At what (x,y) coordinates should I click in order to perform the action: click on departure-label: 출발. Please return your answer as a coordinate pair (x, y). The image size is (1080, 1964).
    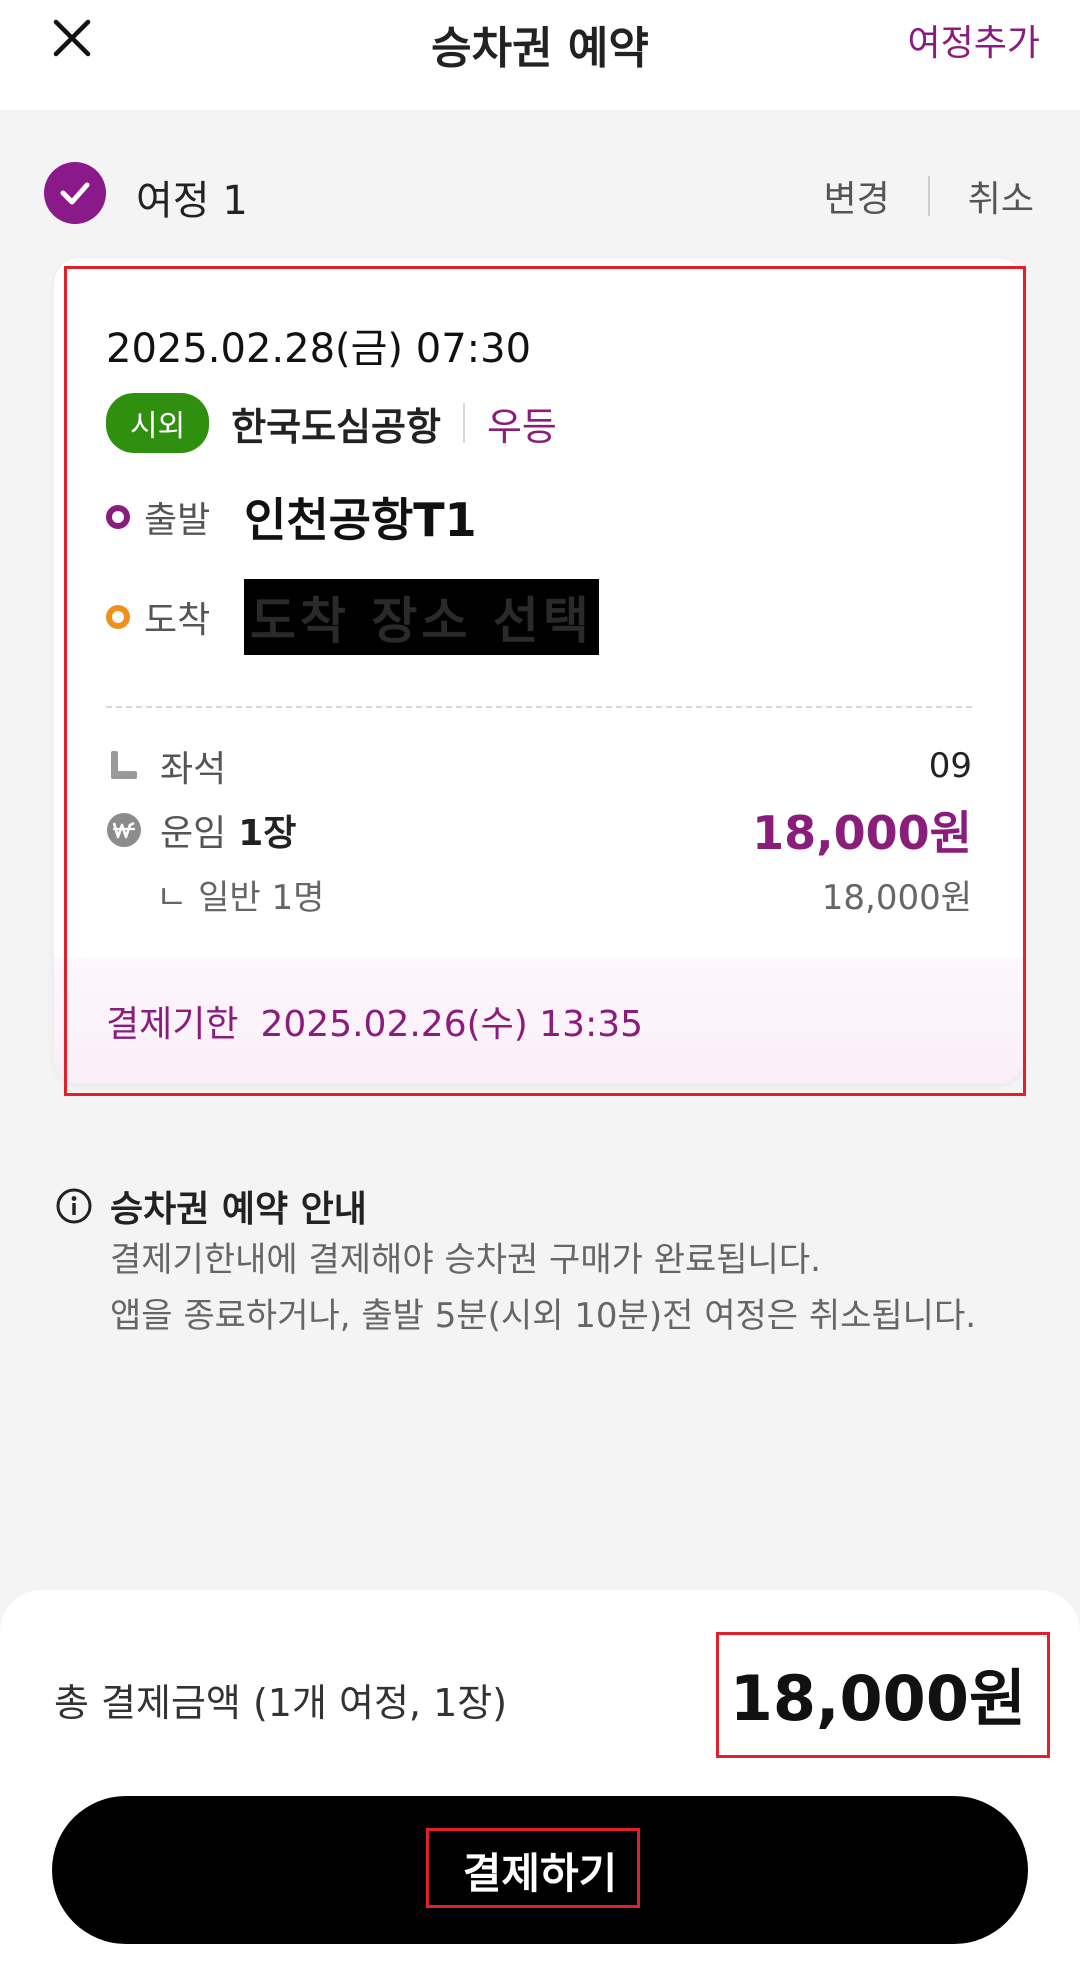
    Looking at the image, I should click on (177, 520).